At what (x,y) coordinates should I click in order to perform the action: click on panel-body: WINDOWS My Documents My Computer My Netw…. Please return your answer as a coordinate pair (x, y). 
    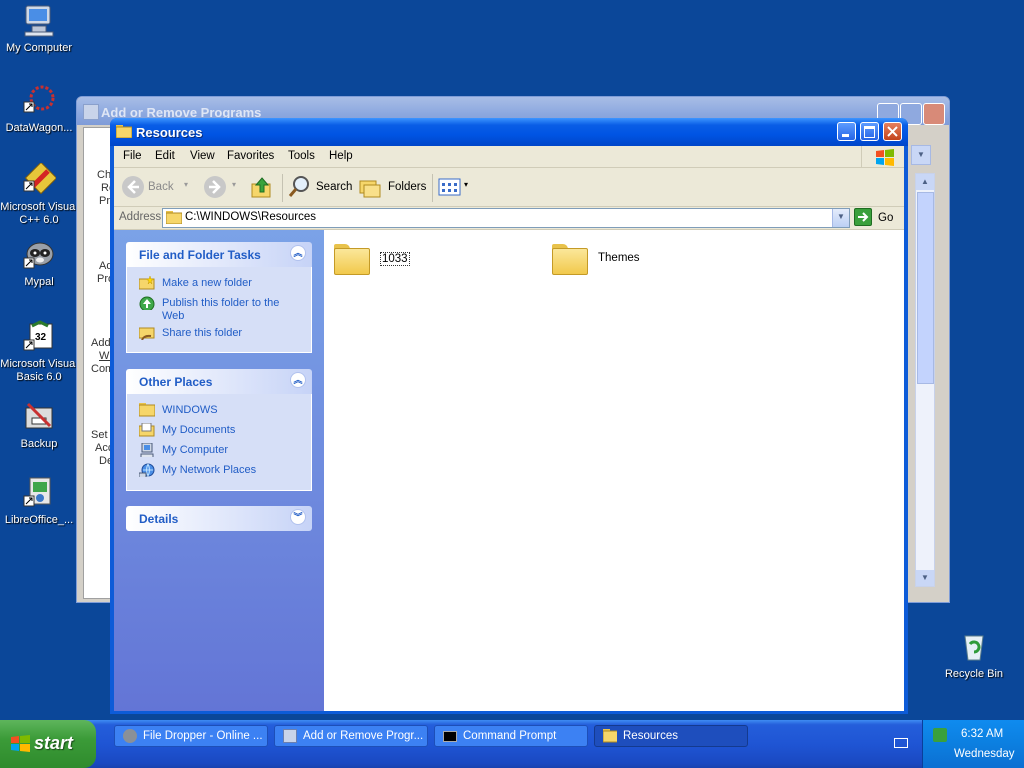
    Looking at the image, I should click on (219, 442).